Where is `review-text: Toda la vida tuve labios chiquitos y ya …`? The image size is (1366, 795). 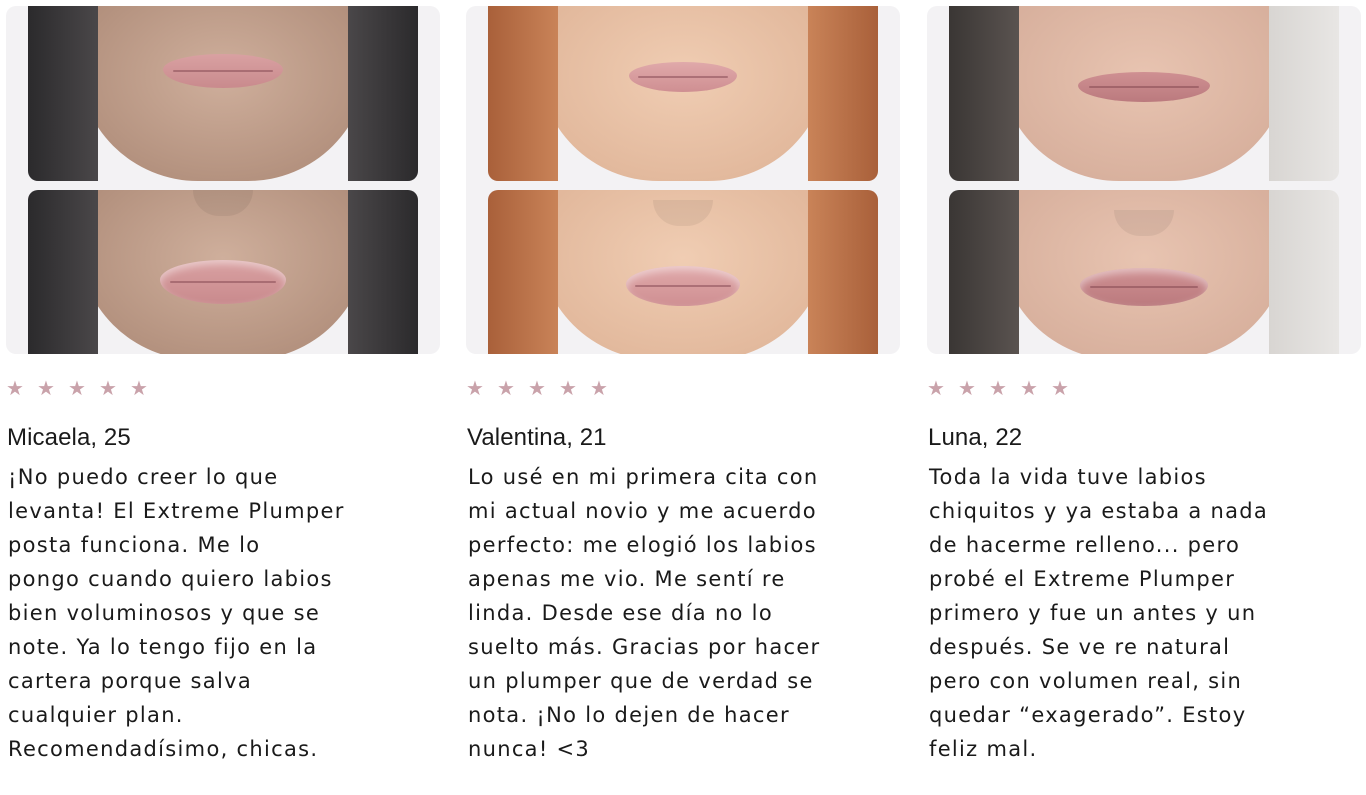
review-text: Toda la vida tuve labios chiquitos y ya … is located at coordinates (1099, 613).